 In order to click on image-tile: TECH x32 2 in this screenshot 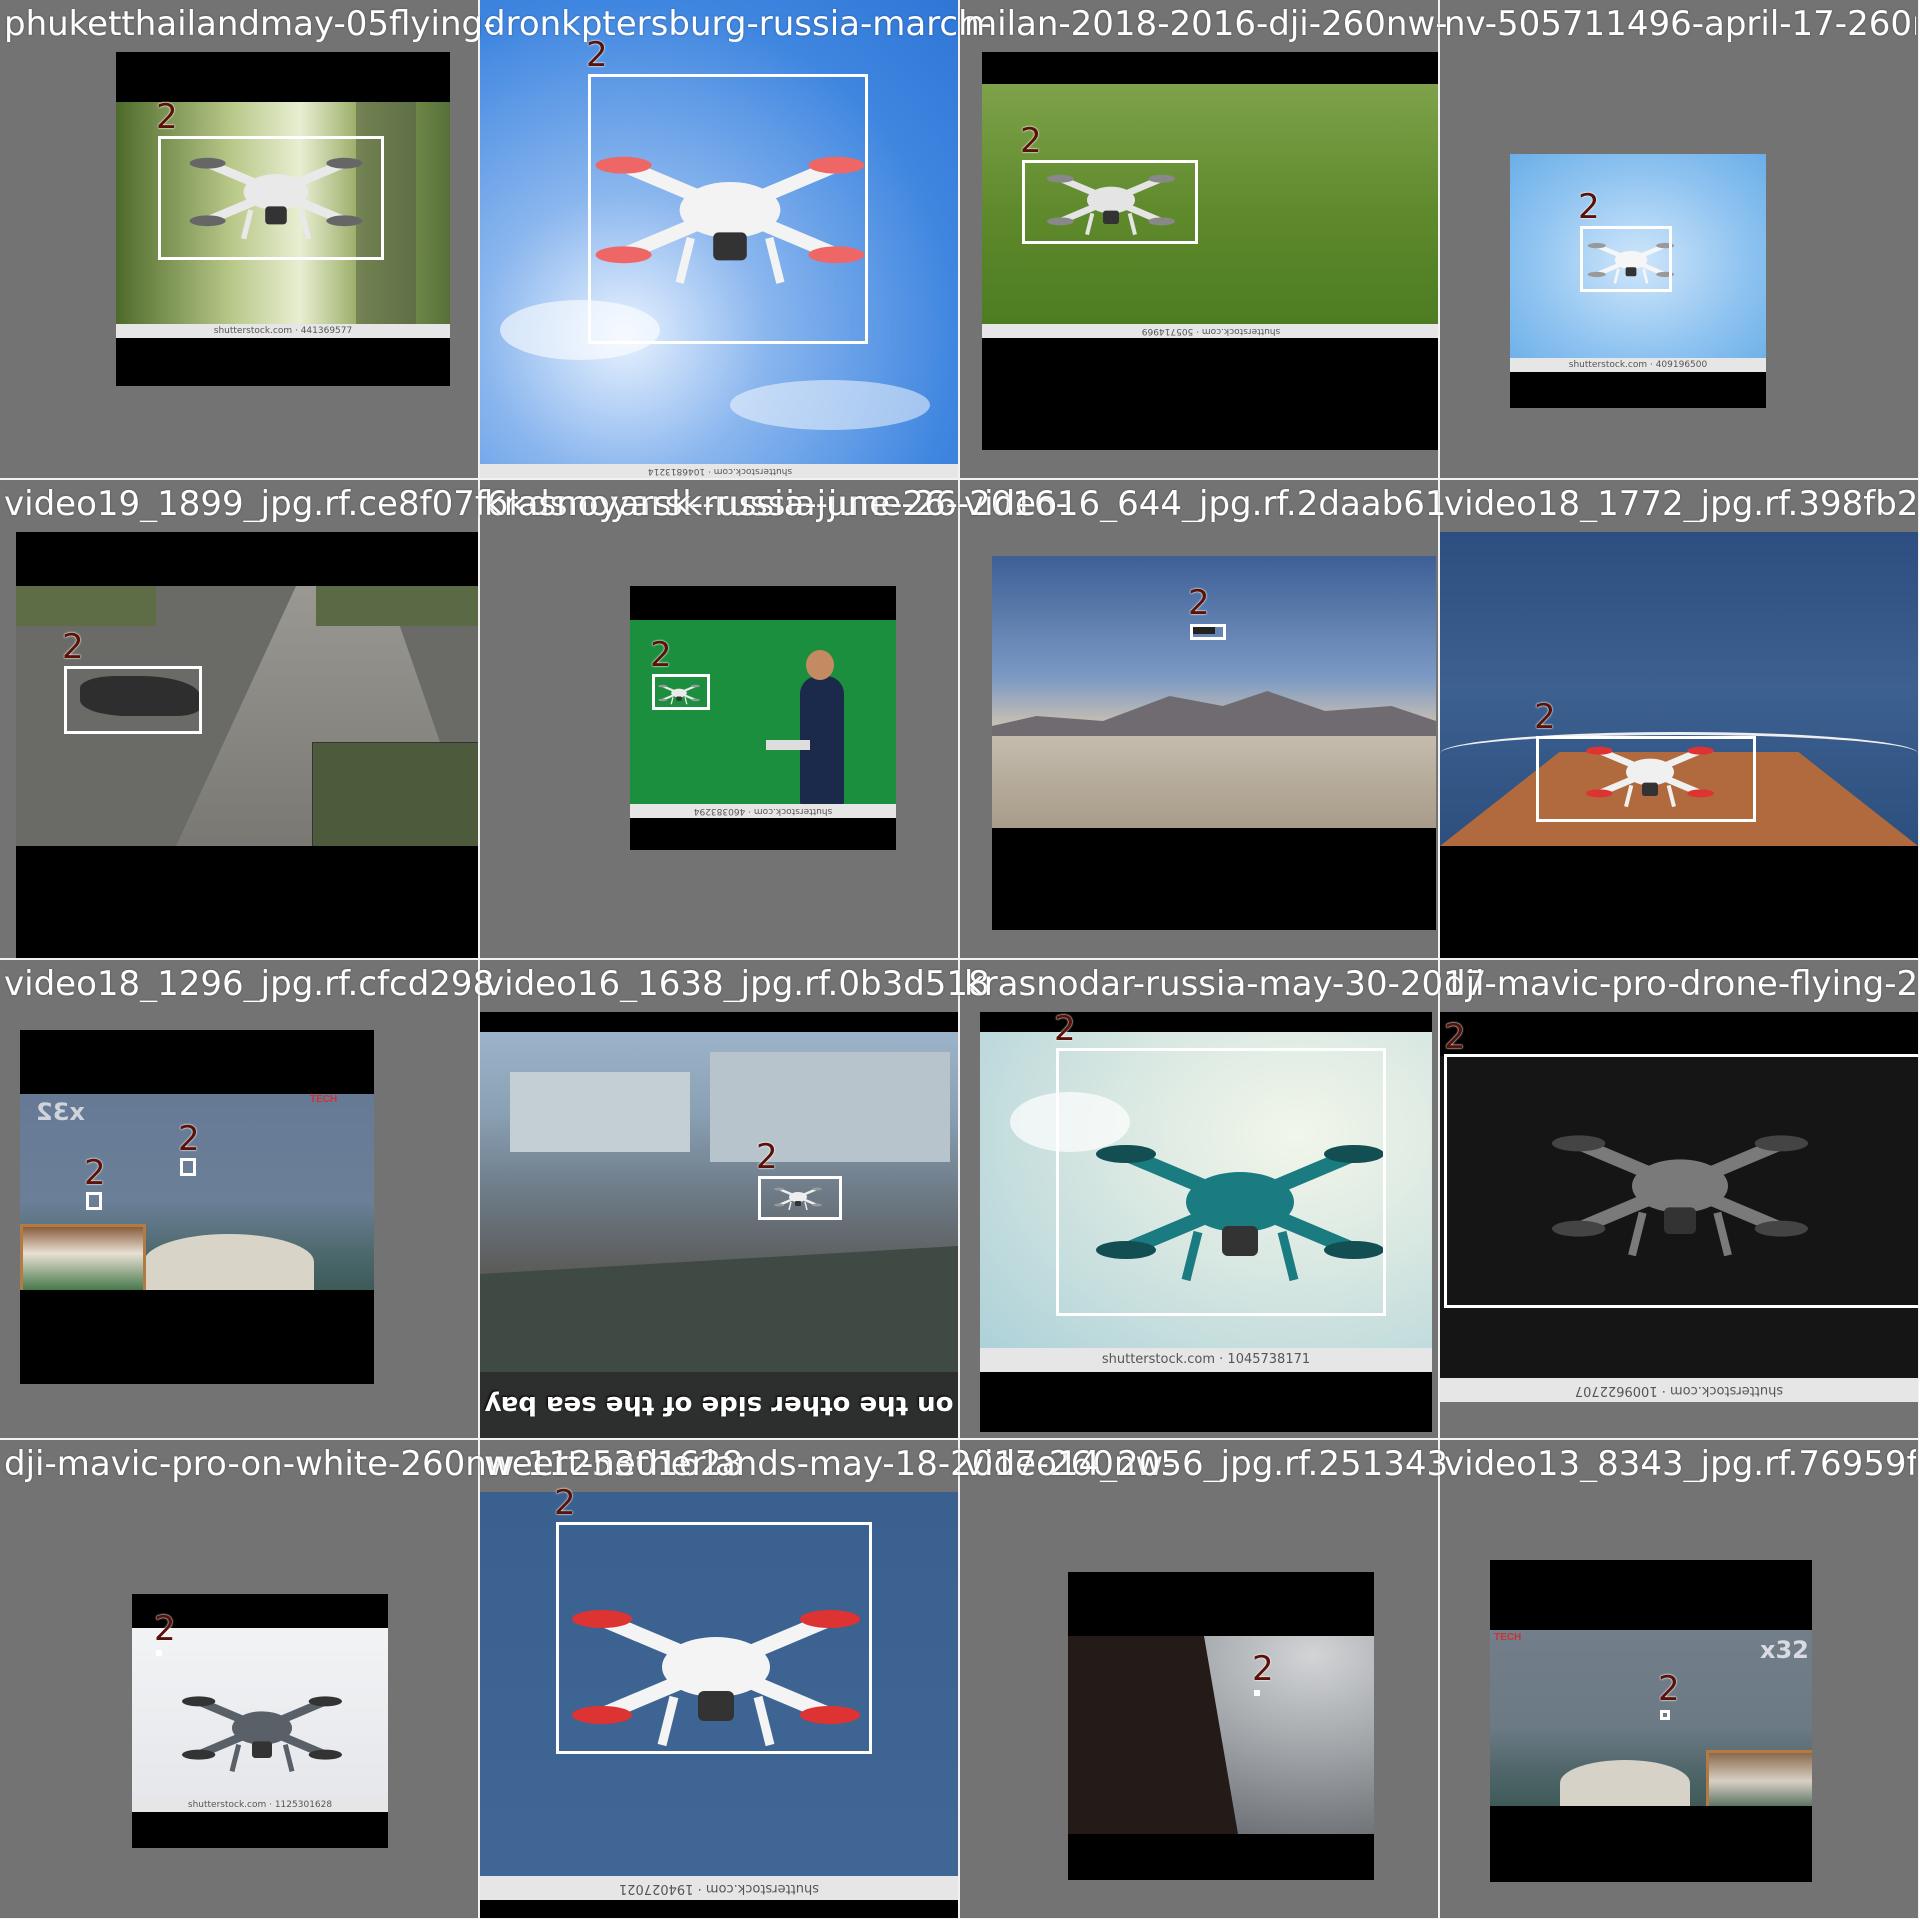, I will do `click(1679, 1679)`.